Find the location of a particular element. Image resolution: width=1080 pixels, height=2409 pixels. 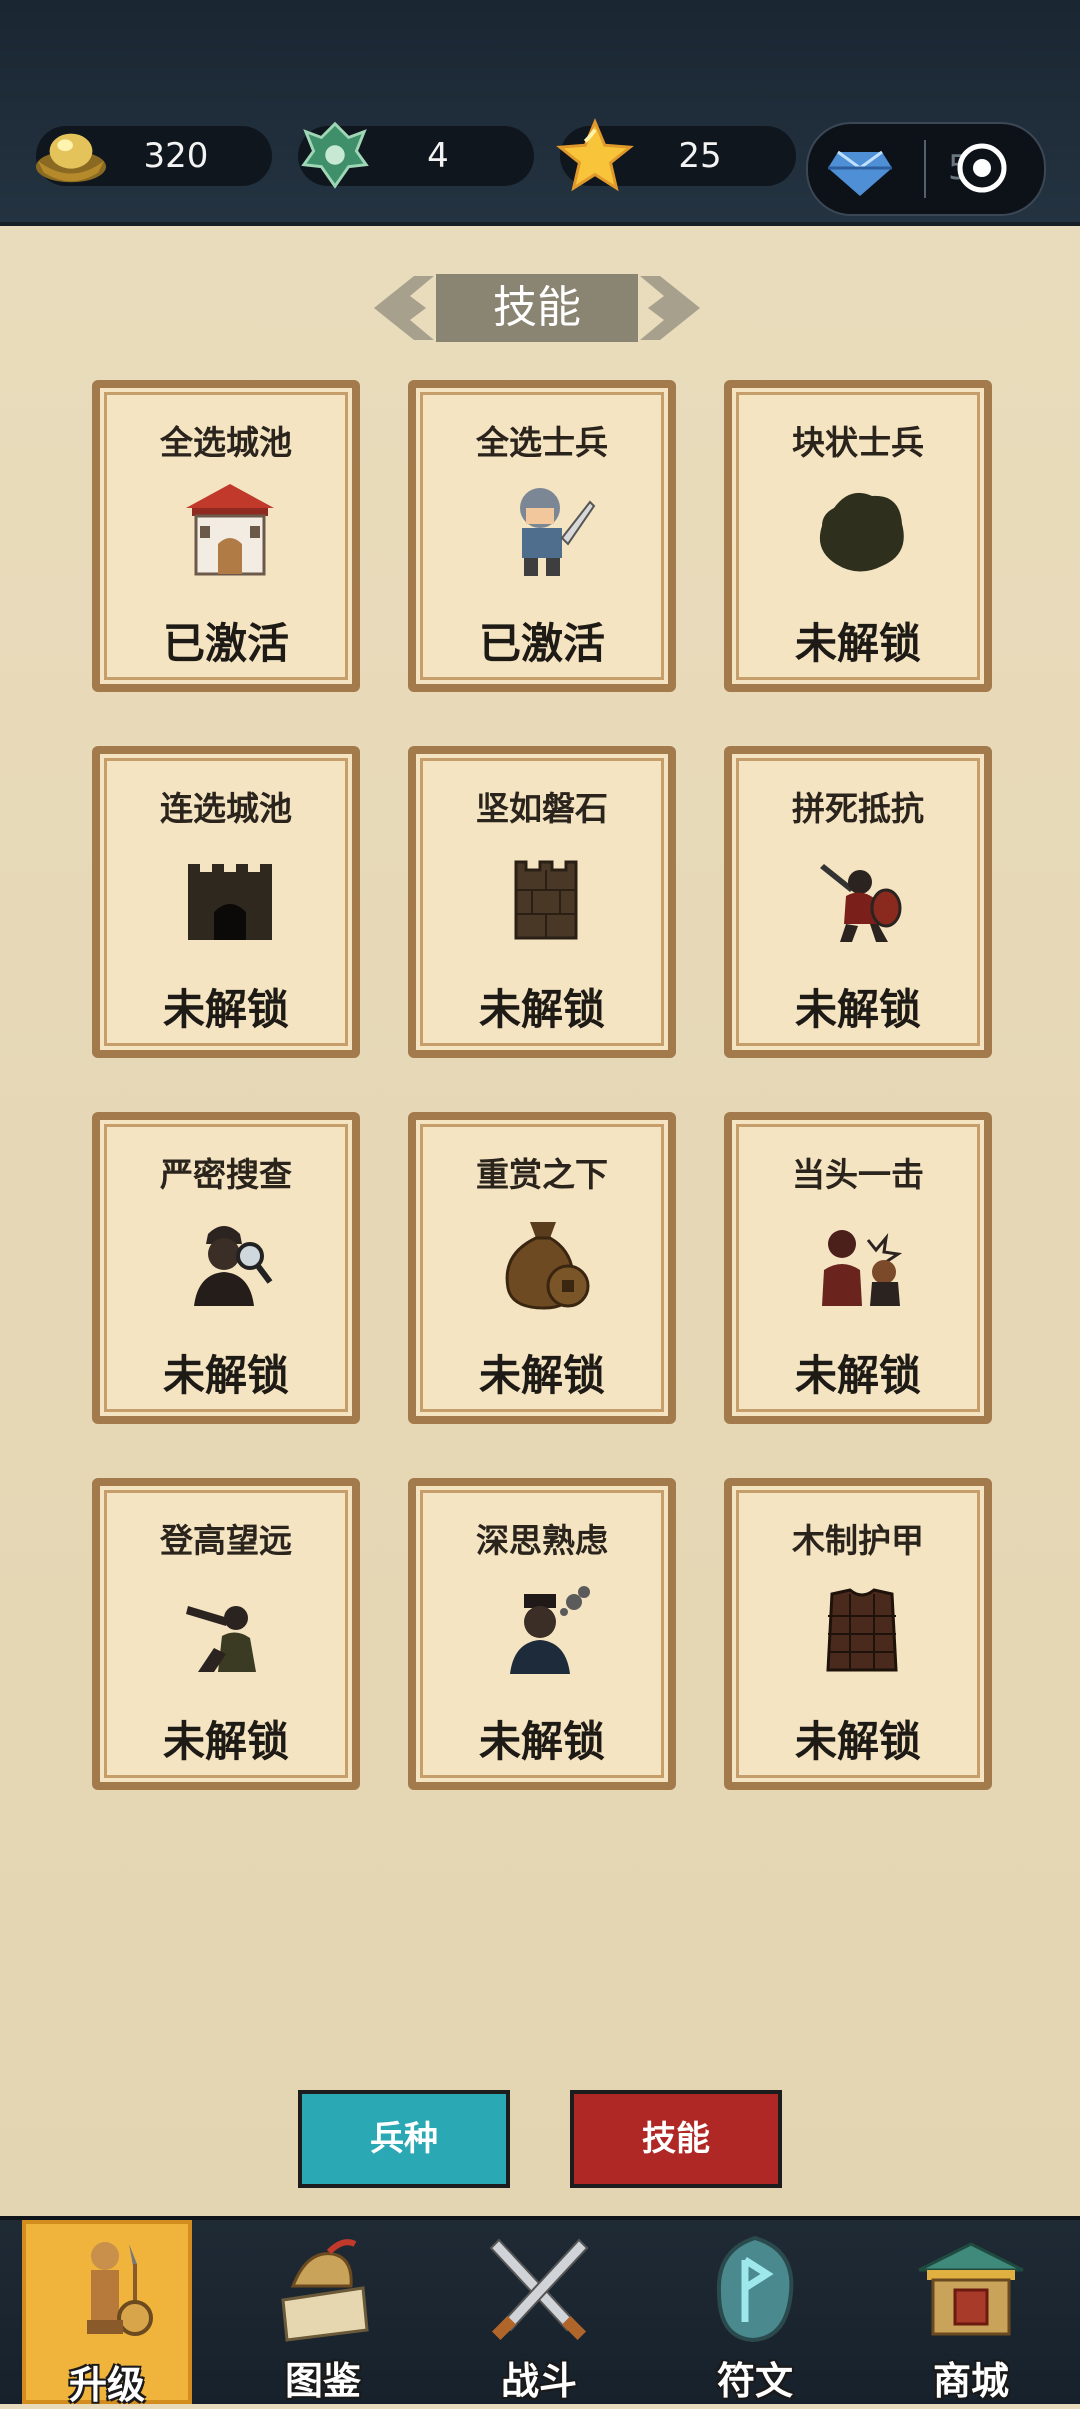

skill-card: 严密搜查 未解锁 is located at coordinates (226, 1268).